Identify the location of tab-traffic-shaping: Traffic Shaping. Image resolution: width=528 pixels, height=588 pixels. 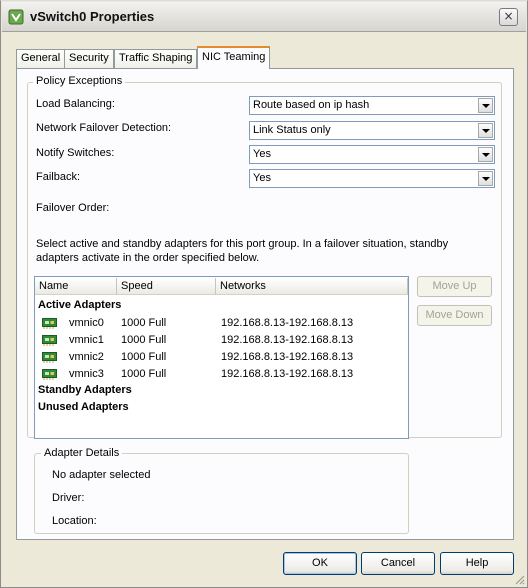
(156, 58).